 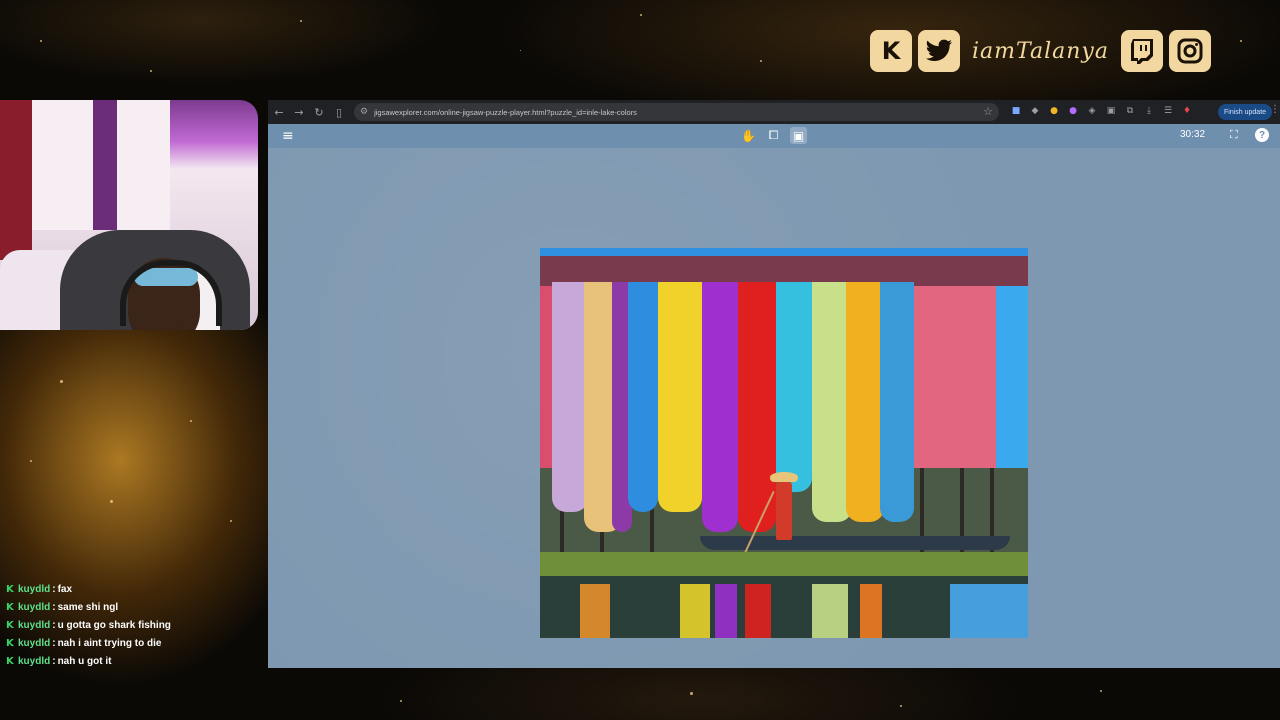 I want to click on back-icon: ←, so click(x=279, y=112).